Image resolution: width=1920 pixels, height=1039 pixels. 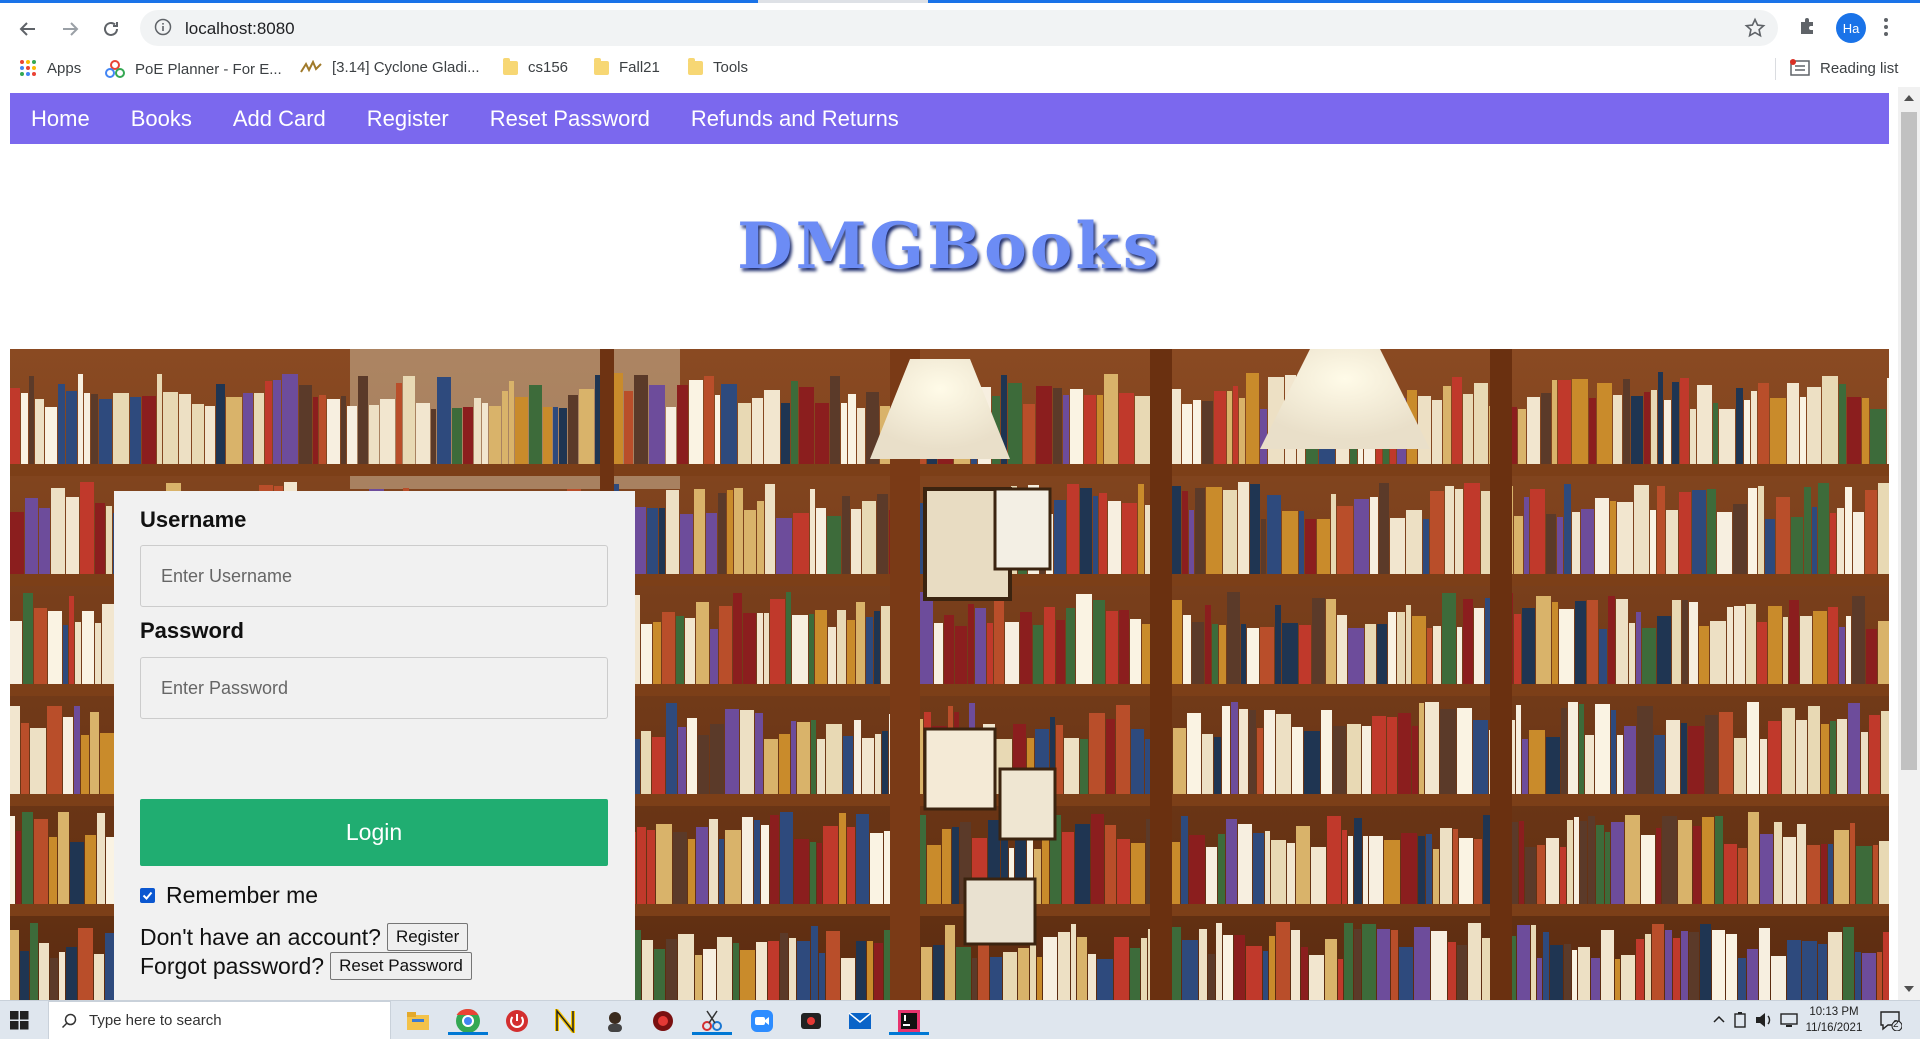 I want to click on bookmark-folder-cs156: cs156, so click(x=536, y=66).